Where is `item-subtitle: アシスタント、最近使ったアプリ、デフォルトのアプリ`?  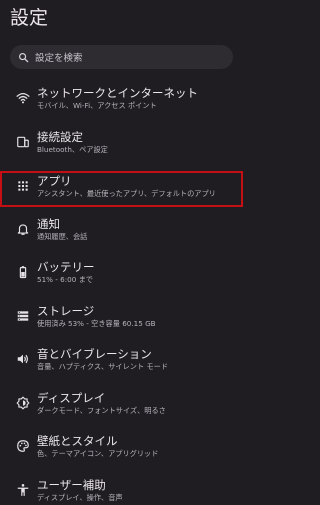
item-subtitle: アシスタント、最近使ったアプリ、デフォルトのアプリ is located at coordinates (126, 193).